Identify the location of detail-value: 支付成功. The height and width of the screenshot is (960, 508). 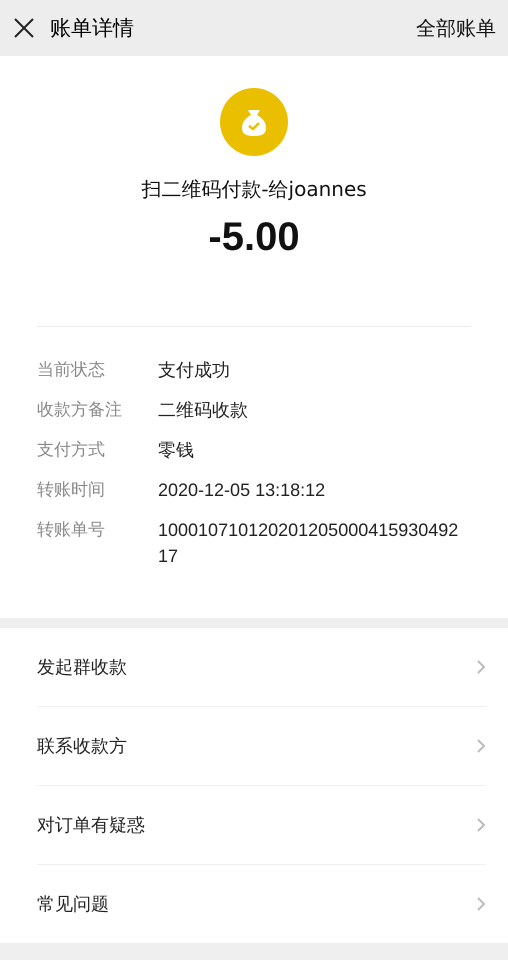
(194, 370).